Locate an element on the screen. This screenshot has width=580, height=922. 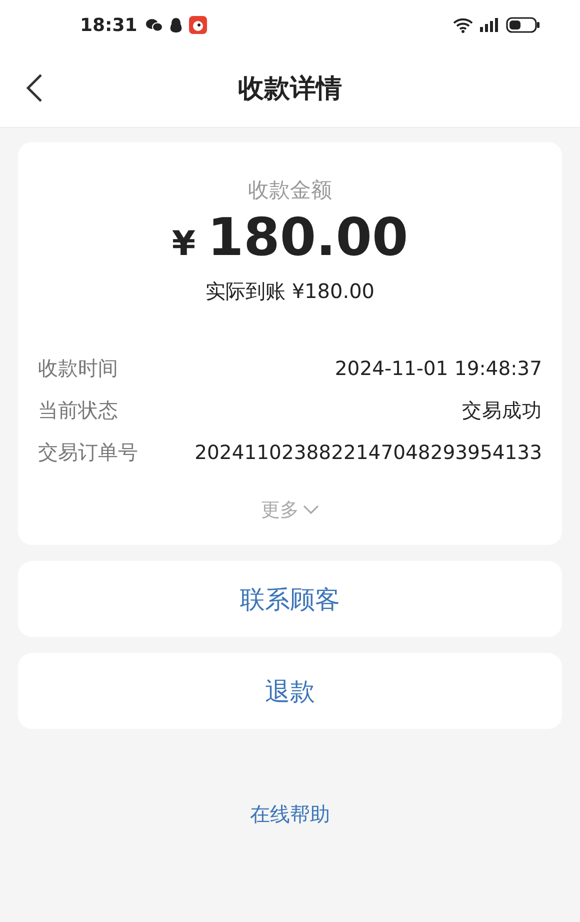
detail-label: 收款时间 is located at coordinates (78, 368).